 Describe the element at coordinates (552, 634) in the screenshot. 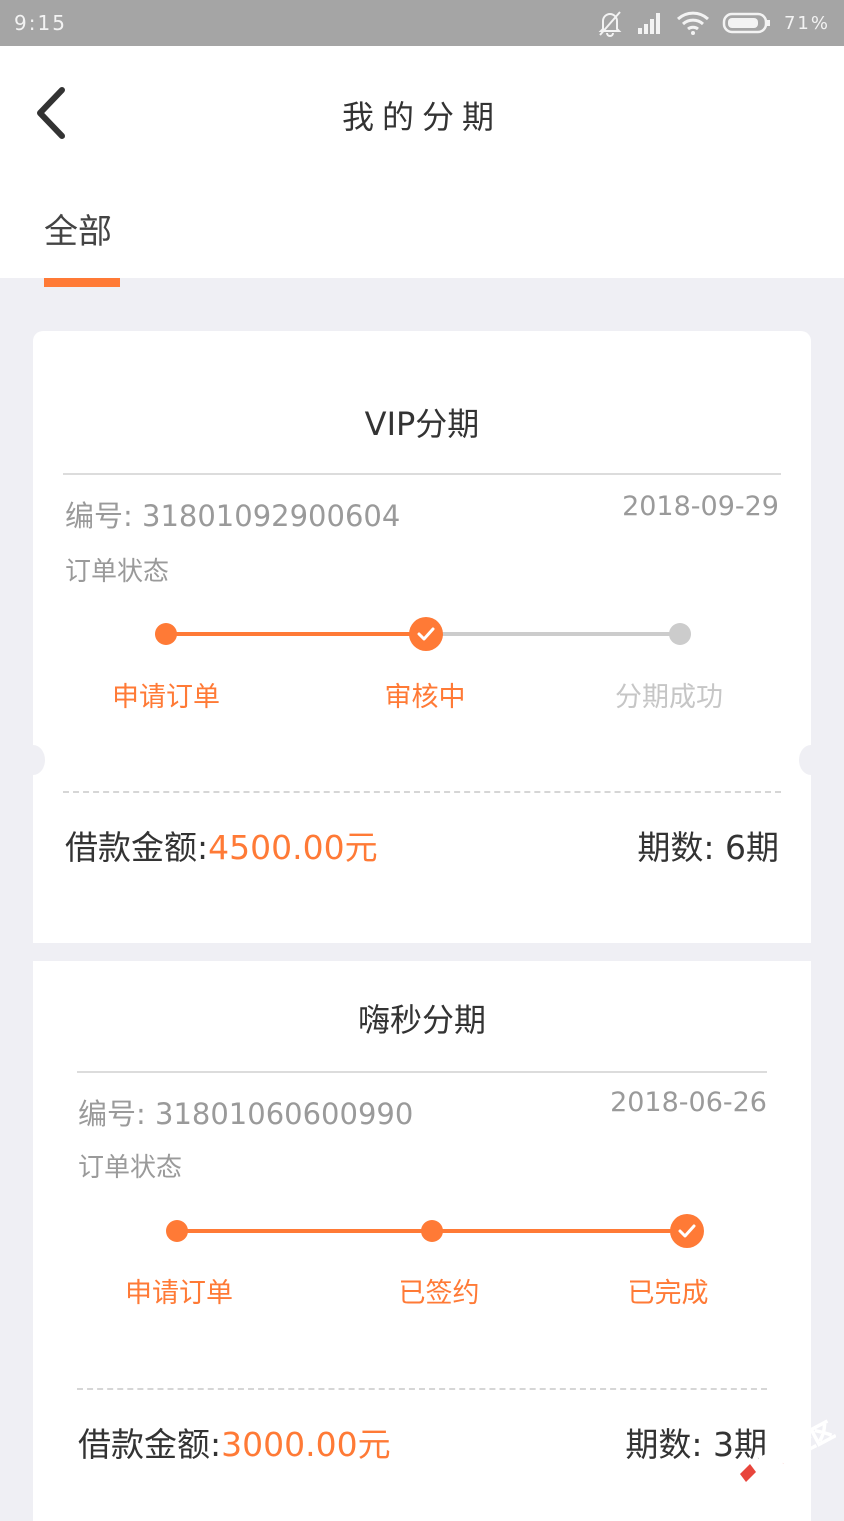

I see `progress-line-pending` at that location.